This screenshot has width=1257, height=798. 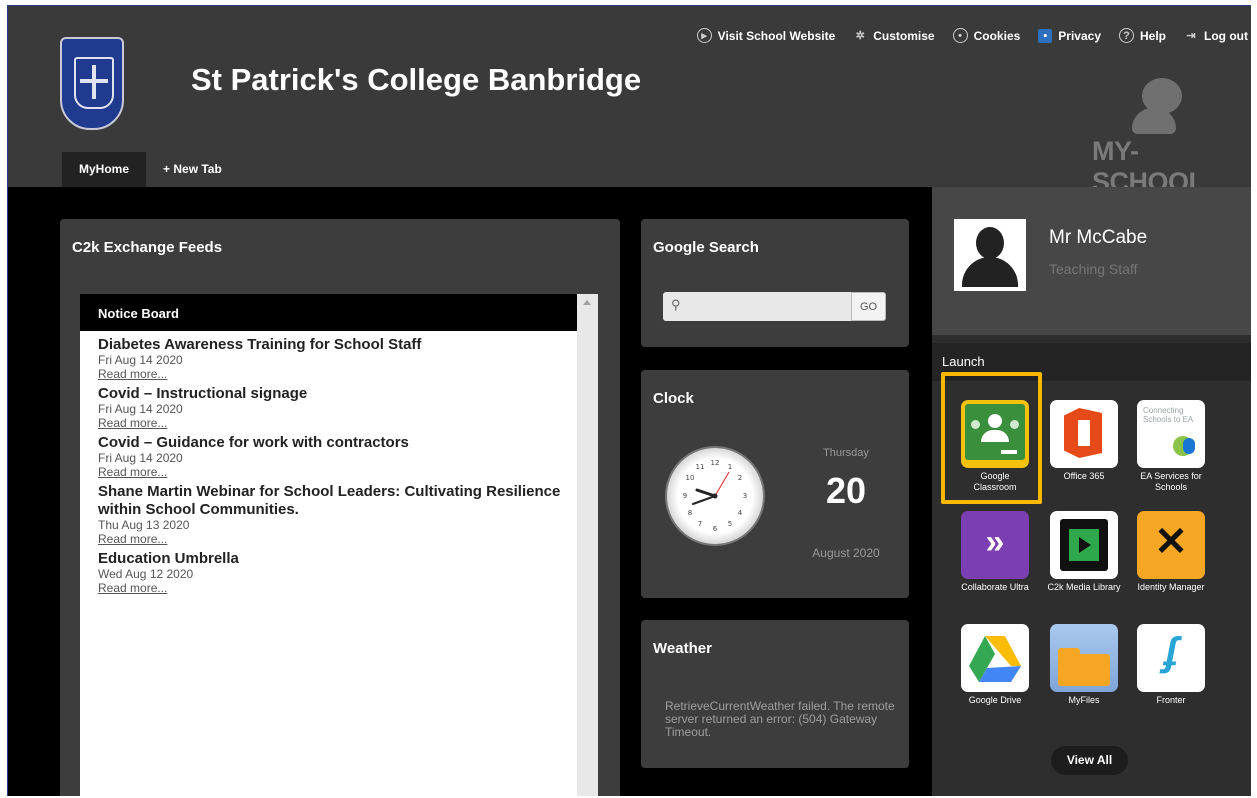 What do you see at coordinates (1089, 760) in the screenshot?
I see `view-all-button: View All` at bounding box center [1089, 760].